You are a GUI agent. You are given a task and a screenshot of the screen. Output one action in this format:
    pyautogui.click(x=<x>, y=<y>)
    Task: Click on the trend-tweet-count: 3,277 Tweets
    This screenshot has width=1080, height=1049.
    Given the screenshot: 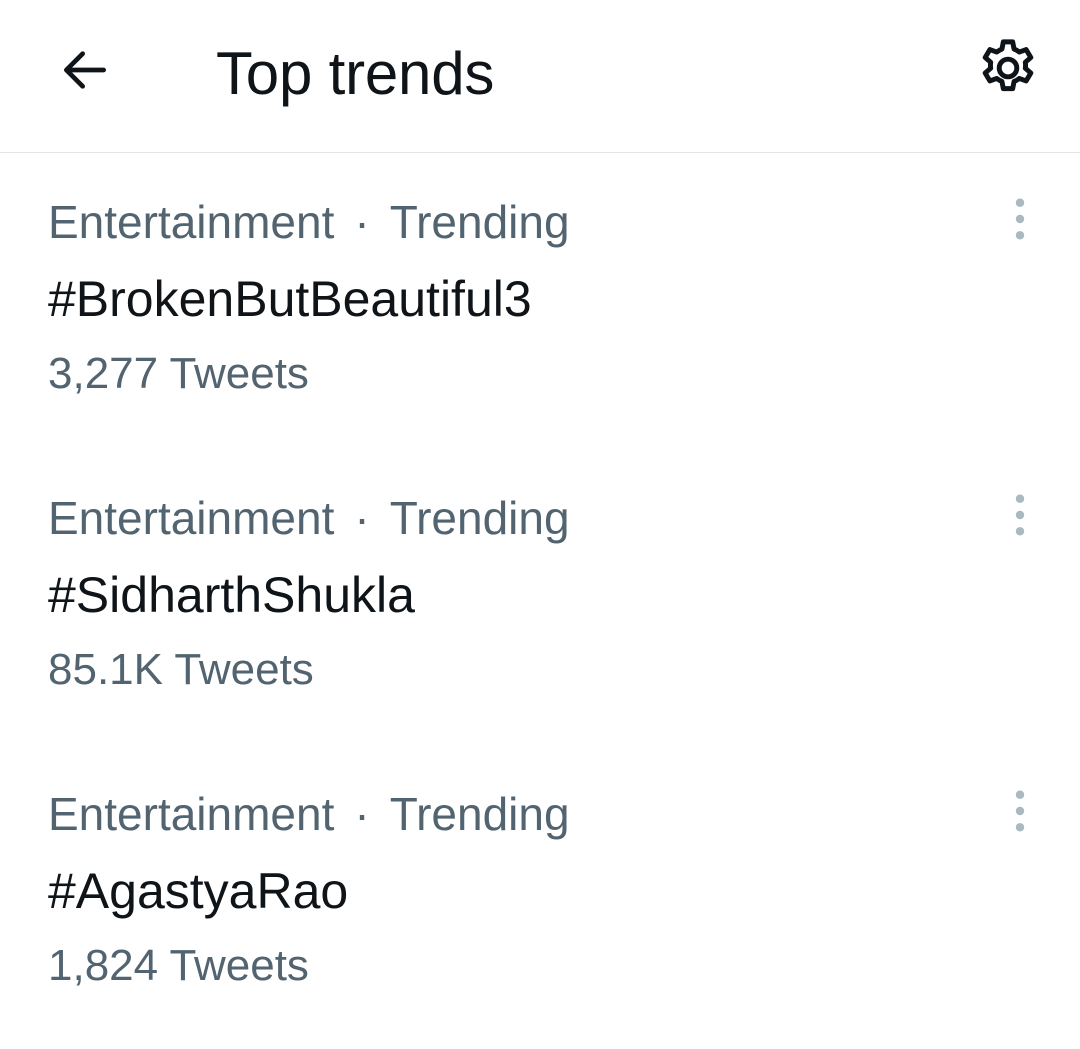 What is the action you would take?
    pyautogui.click(x=178, y=373)
    